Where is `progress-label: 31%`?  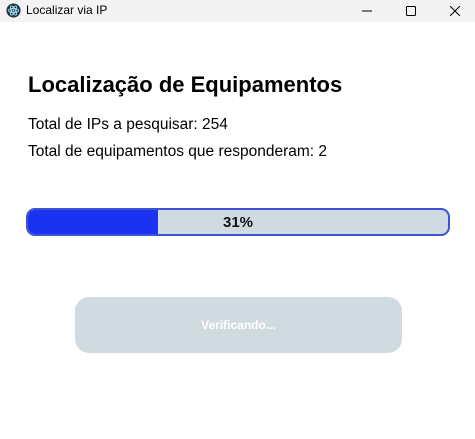
progress-label: 31% is located at coordinates (238, 222).